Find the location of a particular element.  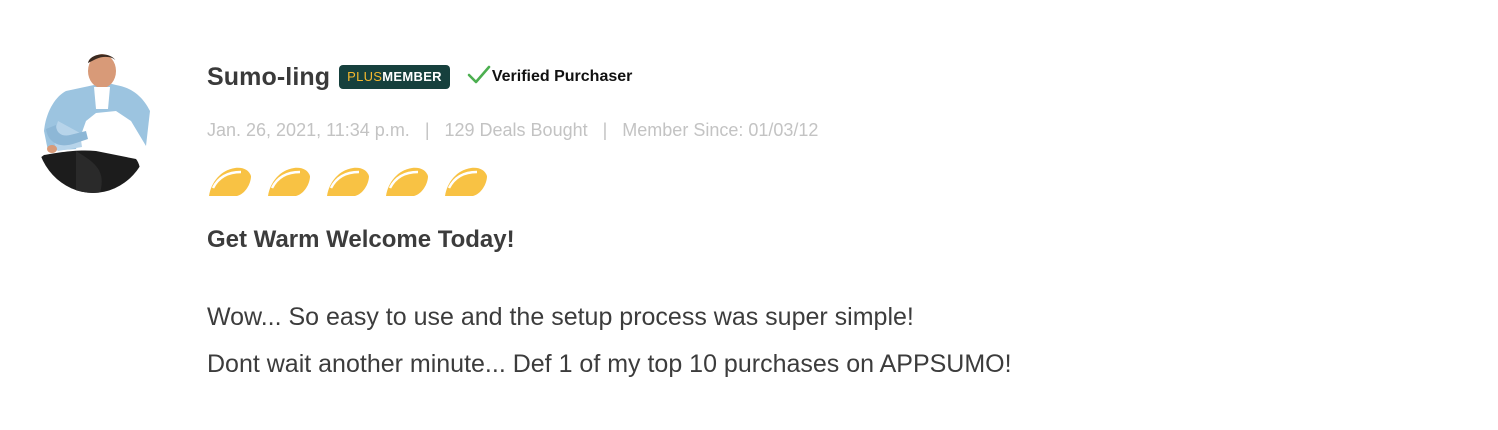

verified-purchaser: Verified Purchaser is located at coordinates (550, 77).